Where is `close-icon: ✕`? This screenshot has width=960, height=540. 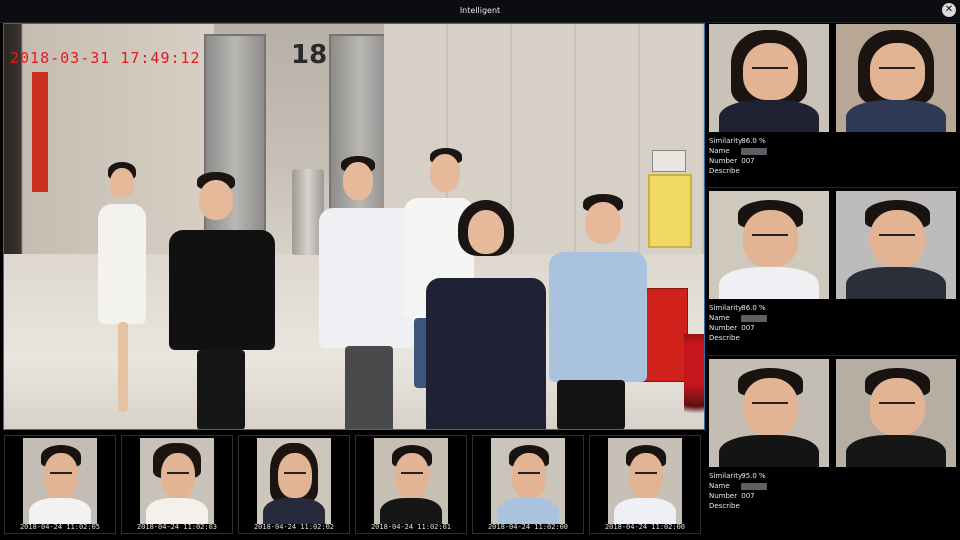 close-icon: ✕ is located at coordinates (949, 9).